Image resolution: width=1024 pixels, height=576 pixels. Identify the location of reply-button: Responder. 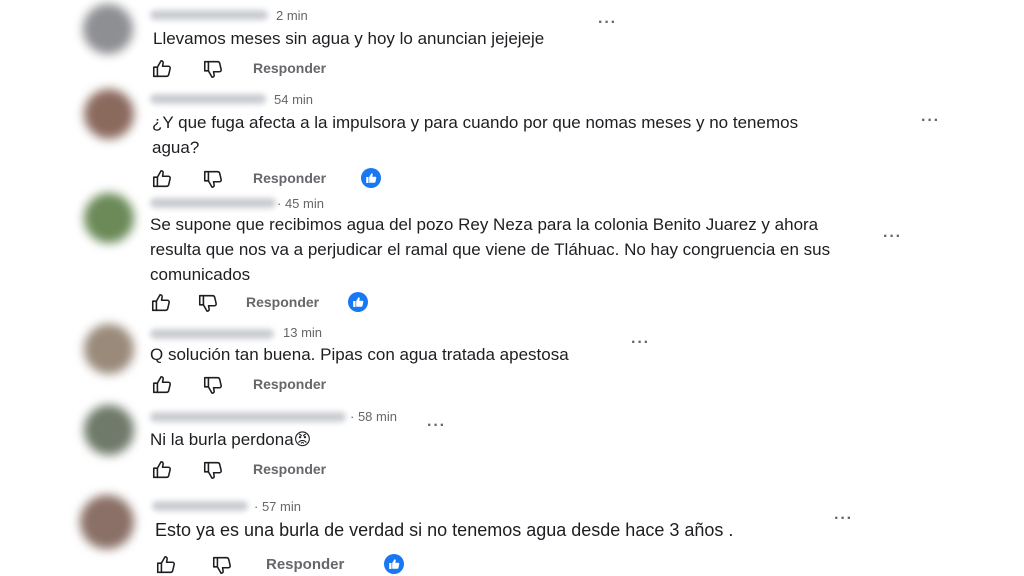
(305, 564).